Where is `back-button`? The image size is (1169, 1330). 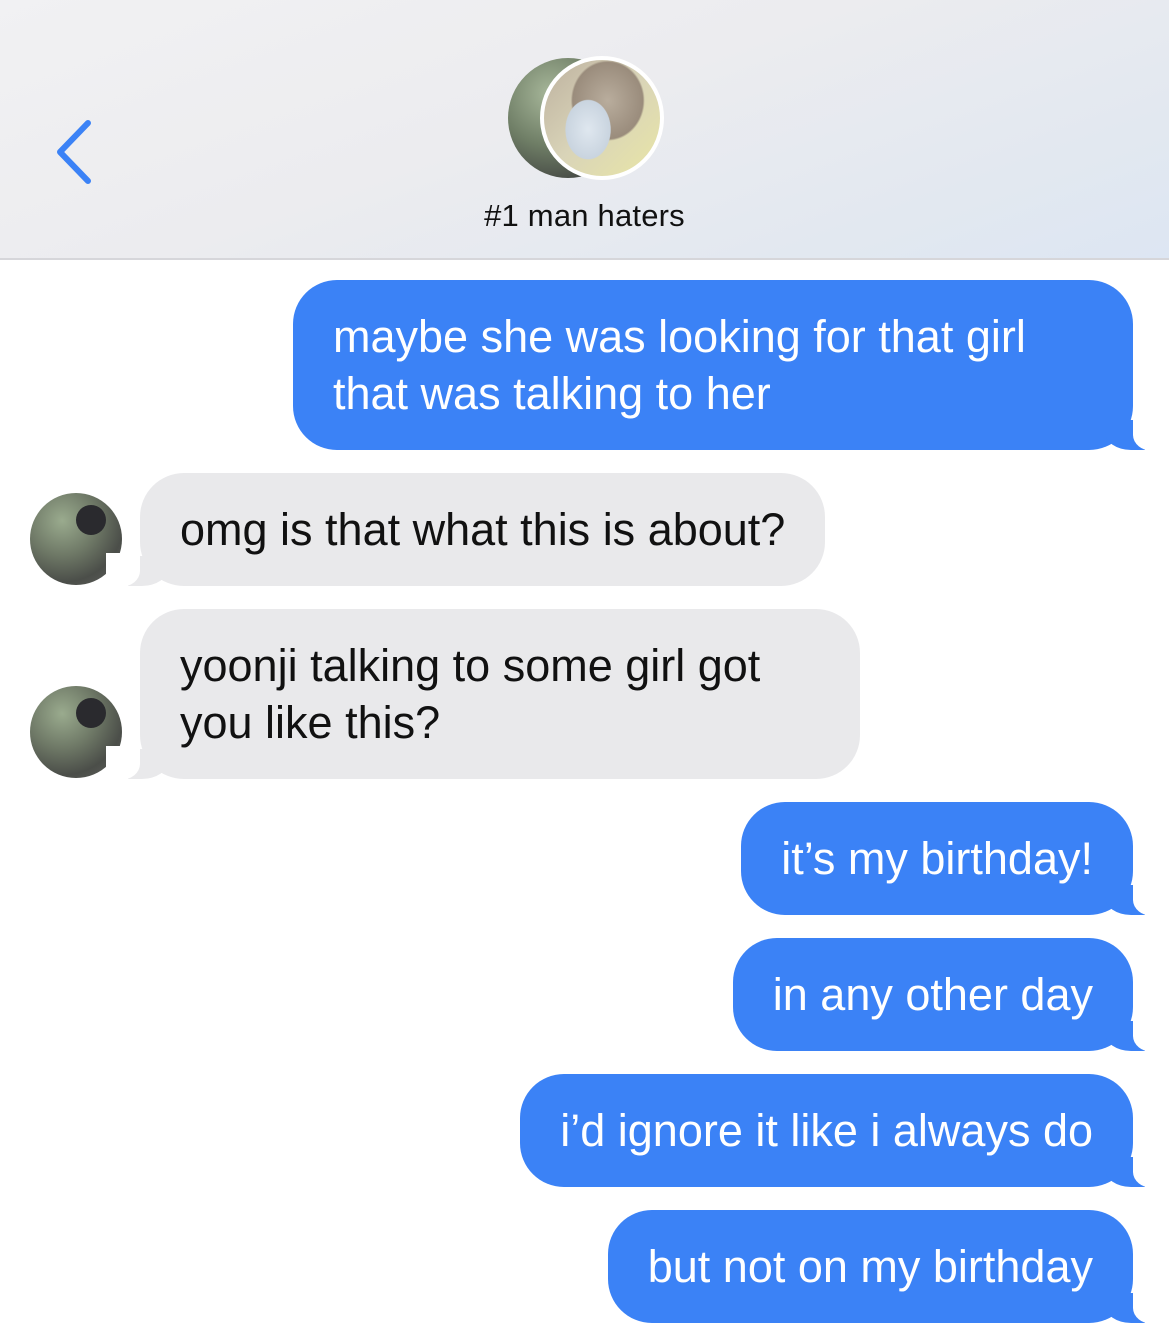
back-button is located at coordinates (74, 152).